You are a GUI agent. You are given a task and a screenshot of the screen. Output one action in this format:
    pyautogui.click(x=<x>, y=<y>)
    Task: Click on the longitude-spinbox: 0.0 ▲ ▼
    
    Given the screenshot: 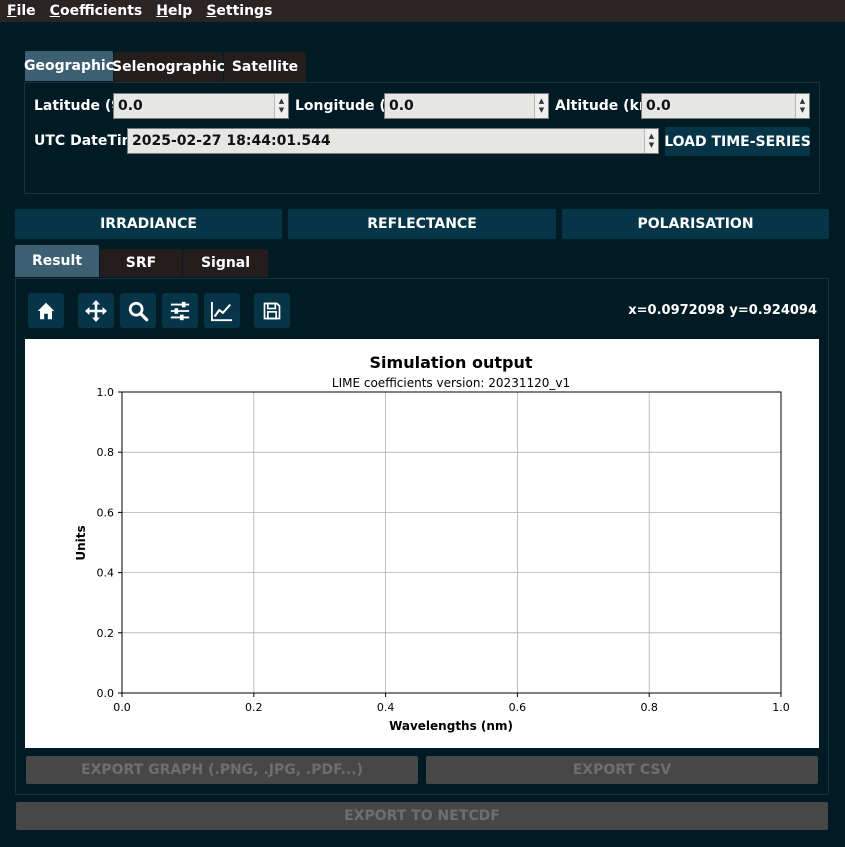 What is the action you would take?
    pyautogui.click(x=466, y=106)
    